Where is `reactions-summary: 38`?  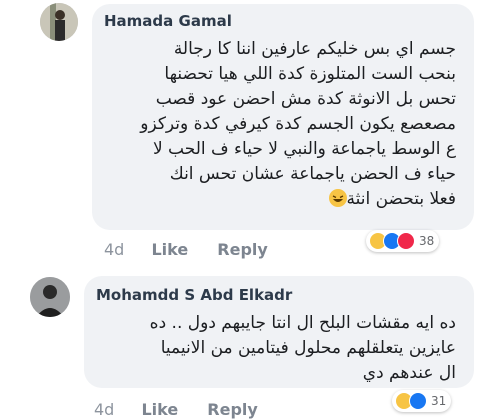 reactions-summary: 38 is located at coordinates (403, 241).